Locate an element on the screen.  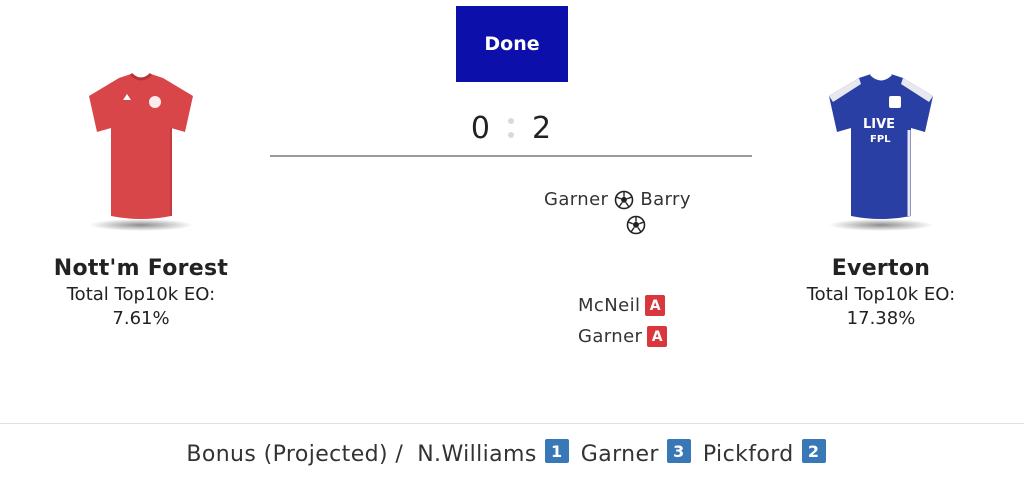
event-player: Garner is located at coordinates (610, 336).